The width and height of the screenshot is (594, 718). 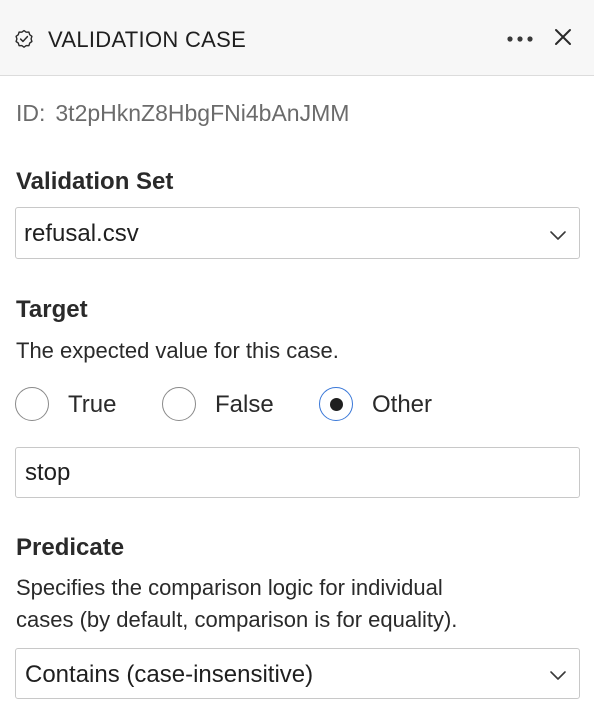 I want to click on validation-set-value: refusal.csv, so click(x=81, y=233).